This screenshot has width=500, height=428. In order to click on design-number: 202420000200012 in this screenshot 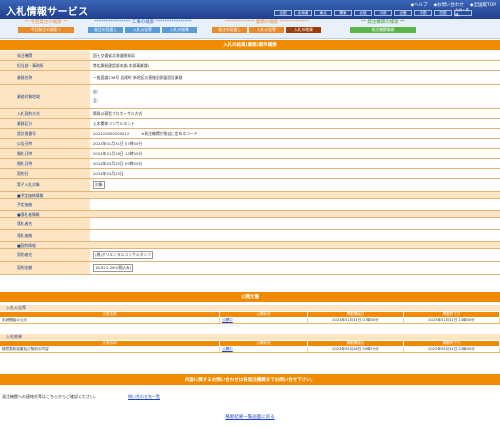, I will do `click(111, 133)`.